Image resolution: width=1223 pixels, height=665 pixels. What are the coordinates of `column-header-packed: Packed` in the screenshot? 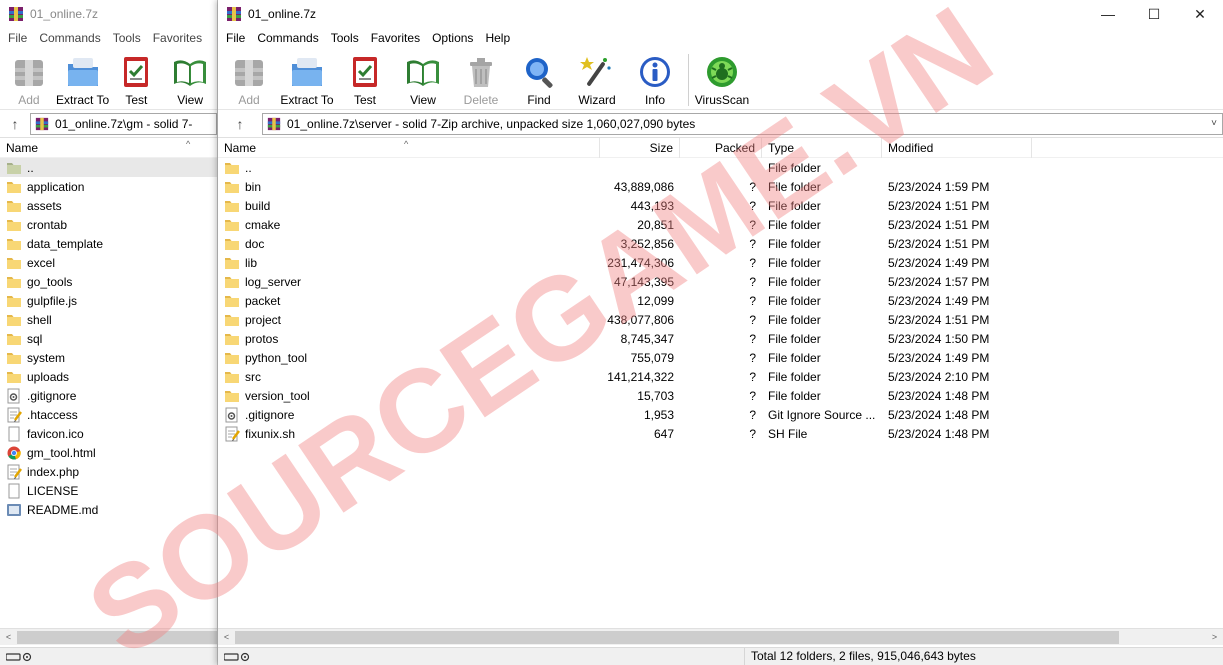 It's located at (721, 147).